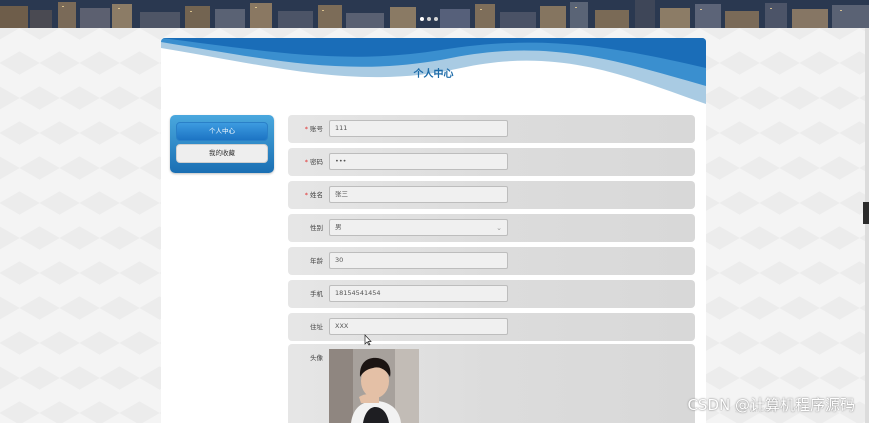 The height and width of the screenshot is (423, 869). I want to click on menu-item-favorites: 我的收藏, so click(222, 153).